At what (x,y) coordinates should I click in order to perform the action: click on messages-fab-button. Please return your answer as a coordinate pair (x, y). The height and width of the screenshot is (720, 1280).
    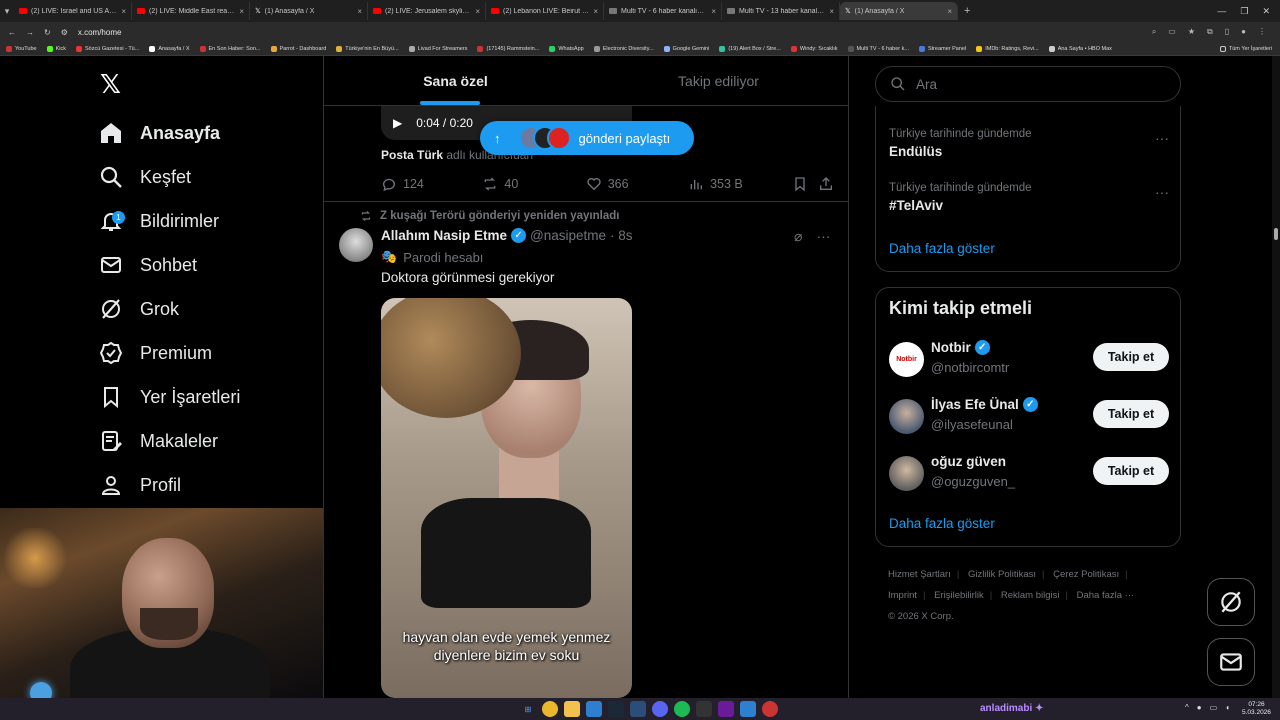
    Looking at the image, I should click on (1231, 662).